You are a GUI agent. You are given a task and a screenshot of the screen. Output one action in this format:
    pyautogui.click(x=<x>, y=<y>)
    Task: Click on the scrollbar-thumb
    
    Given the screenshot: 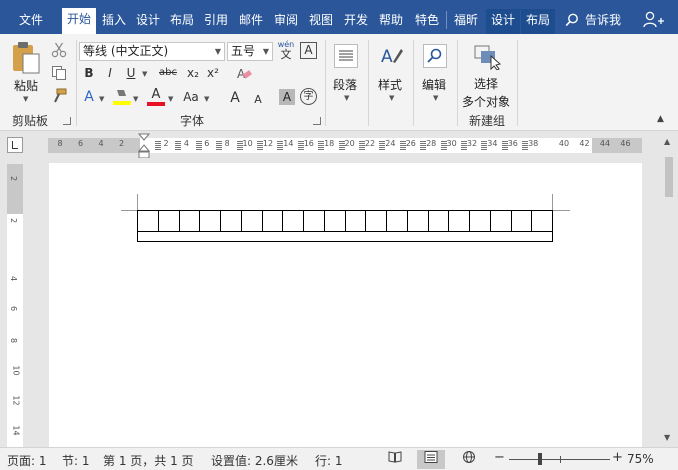 What is the action you would take?
    pyautogui.click(x=669, y=177)
    